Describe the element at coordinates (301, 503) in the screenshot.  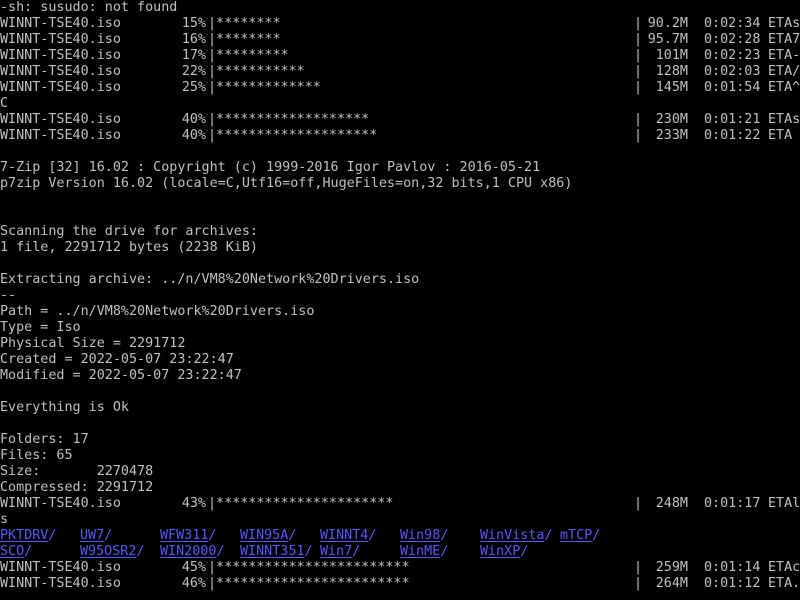
I see `progress-bar: |**********************` at that location.